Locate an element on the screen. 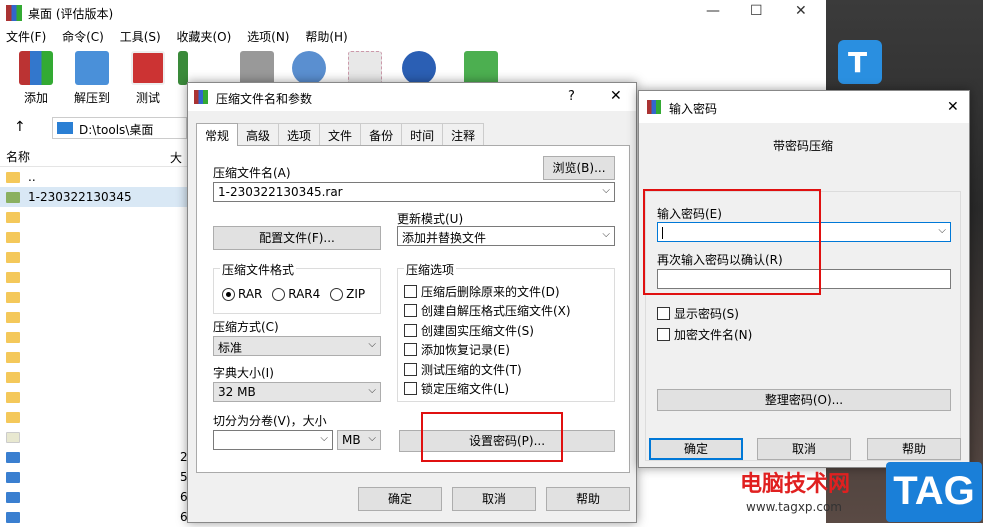  update-mode-select: 添加并替换文件 ⌵ is located at coordinates (506, 236).